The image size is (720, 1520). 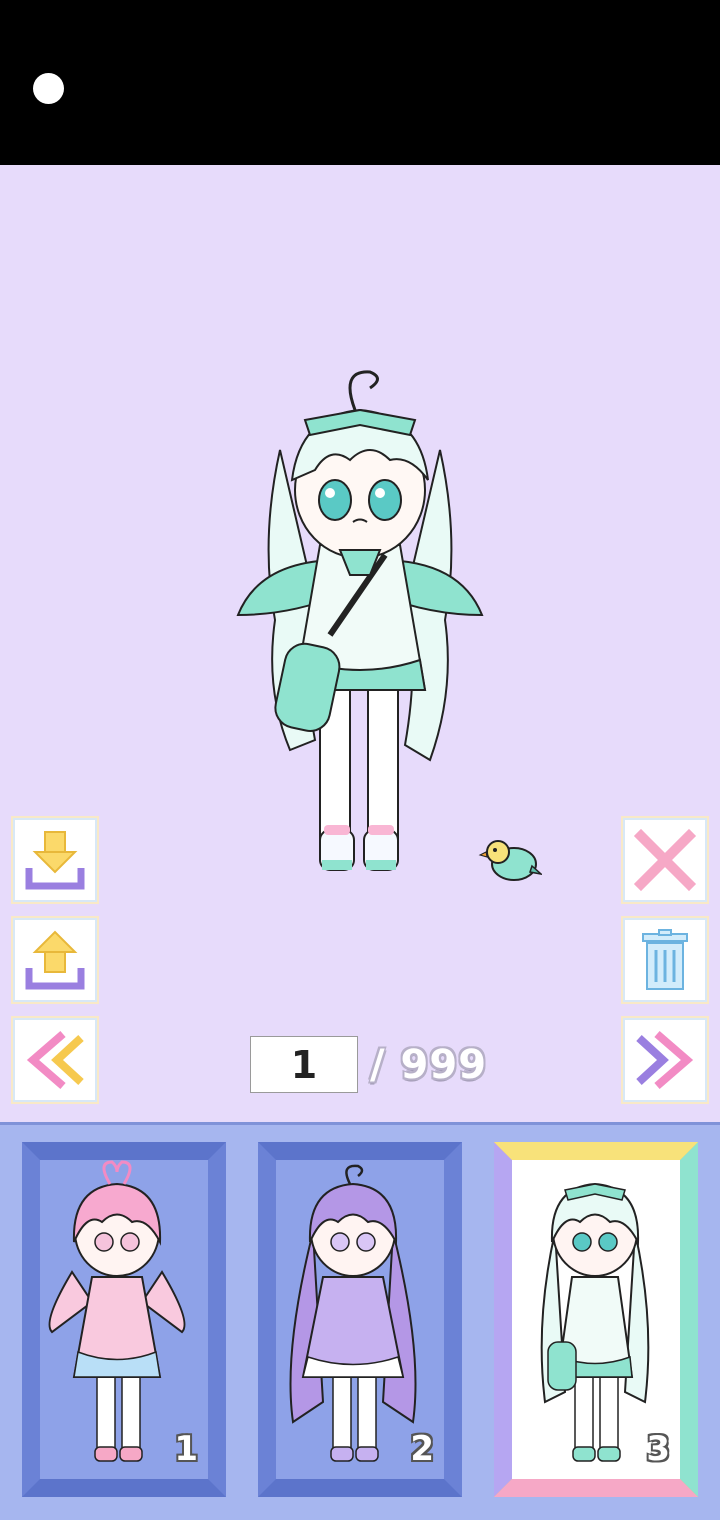 I want to click on character-slot-2: 2, so click(x=360, y=1319).